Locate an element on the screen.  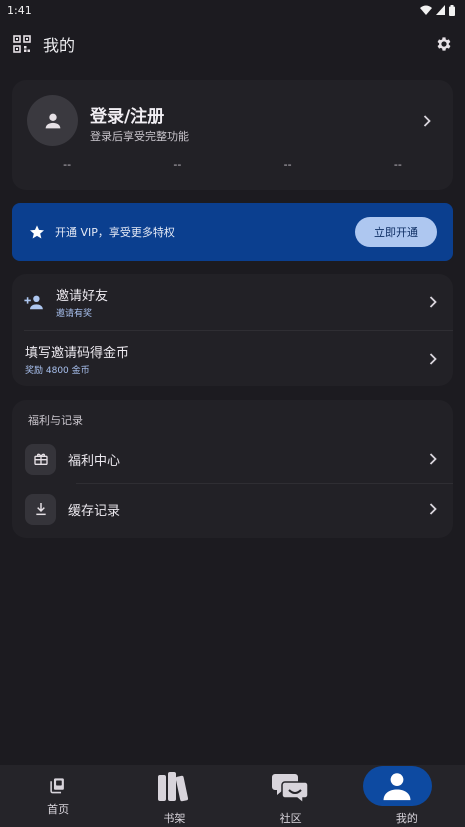
avatar is located at coordinates (52, 120).